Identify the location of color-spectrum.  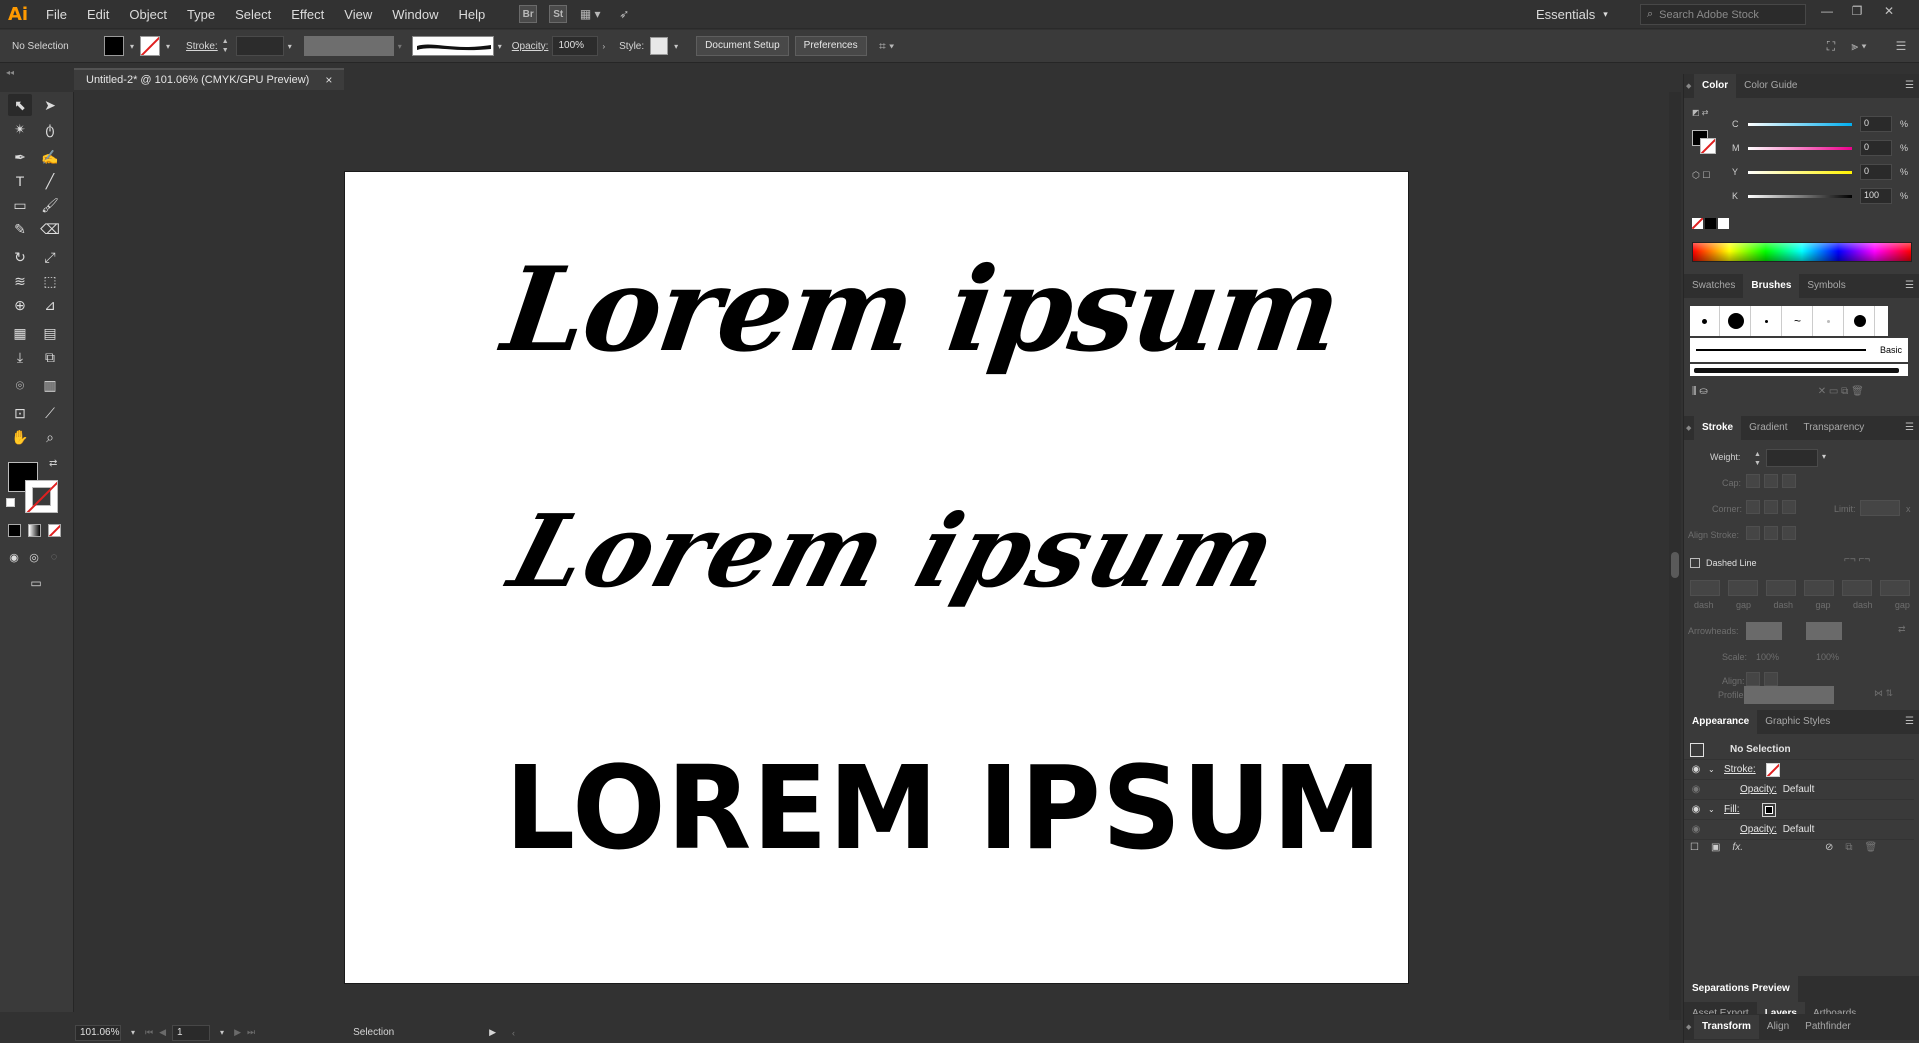
(1802, 252).